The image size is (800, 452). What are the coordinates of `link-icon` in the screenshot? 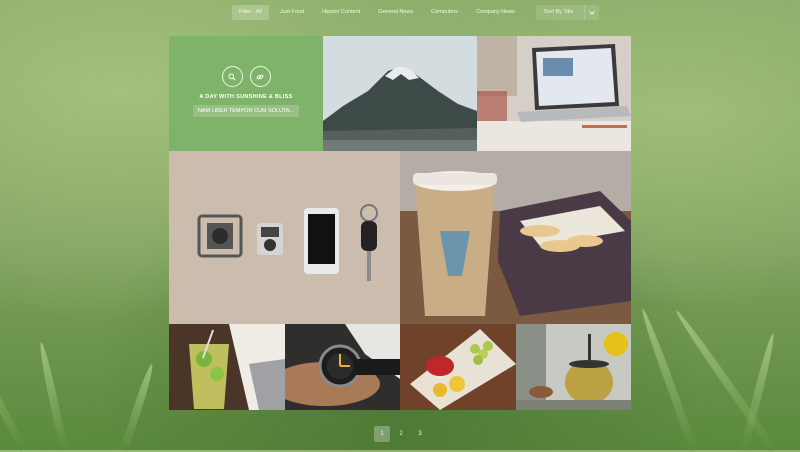 It's located at (260, 77).